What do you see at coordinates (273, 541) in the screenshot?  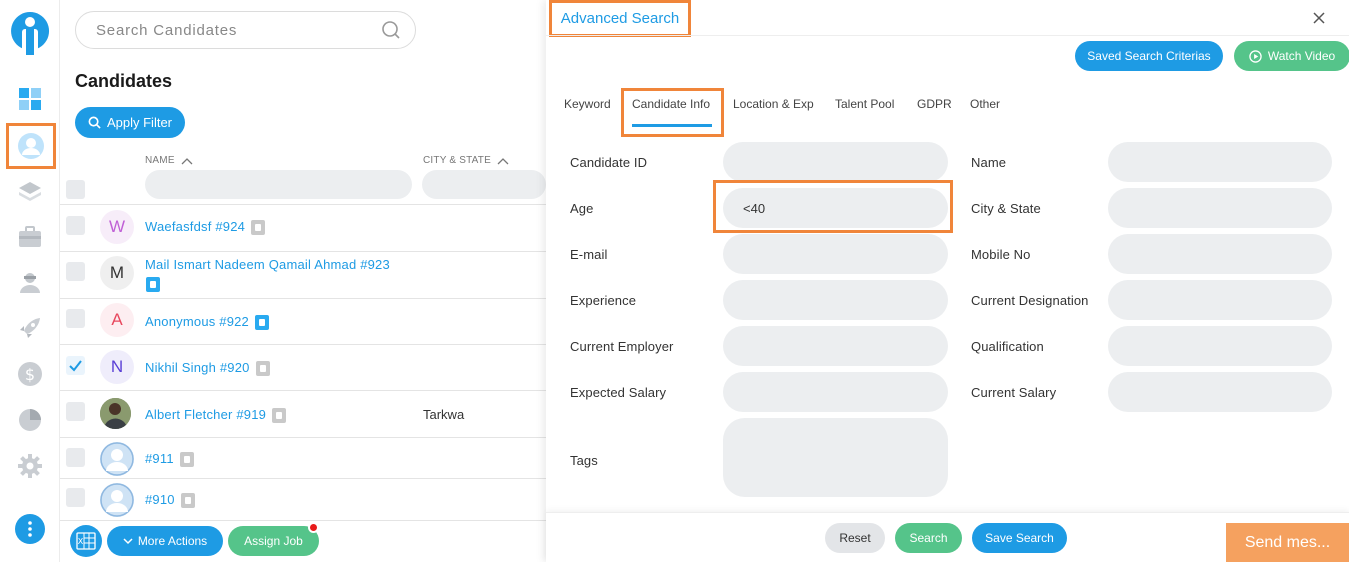 I see `assign-job-button: Assign Job` at bounding box center [273, 541].